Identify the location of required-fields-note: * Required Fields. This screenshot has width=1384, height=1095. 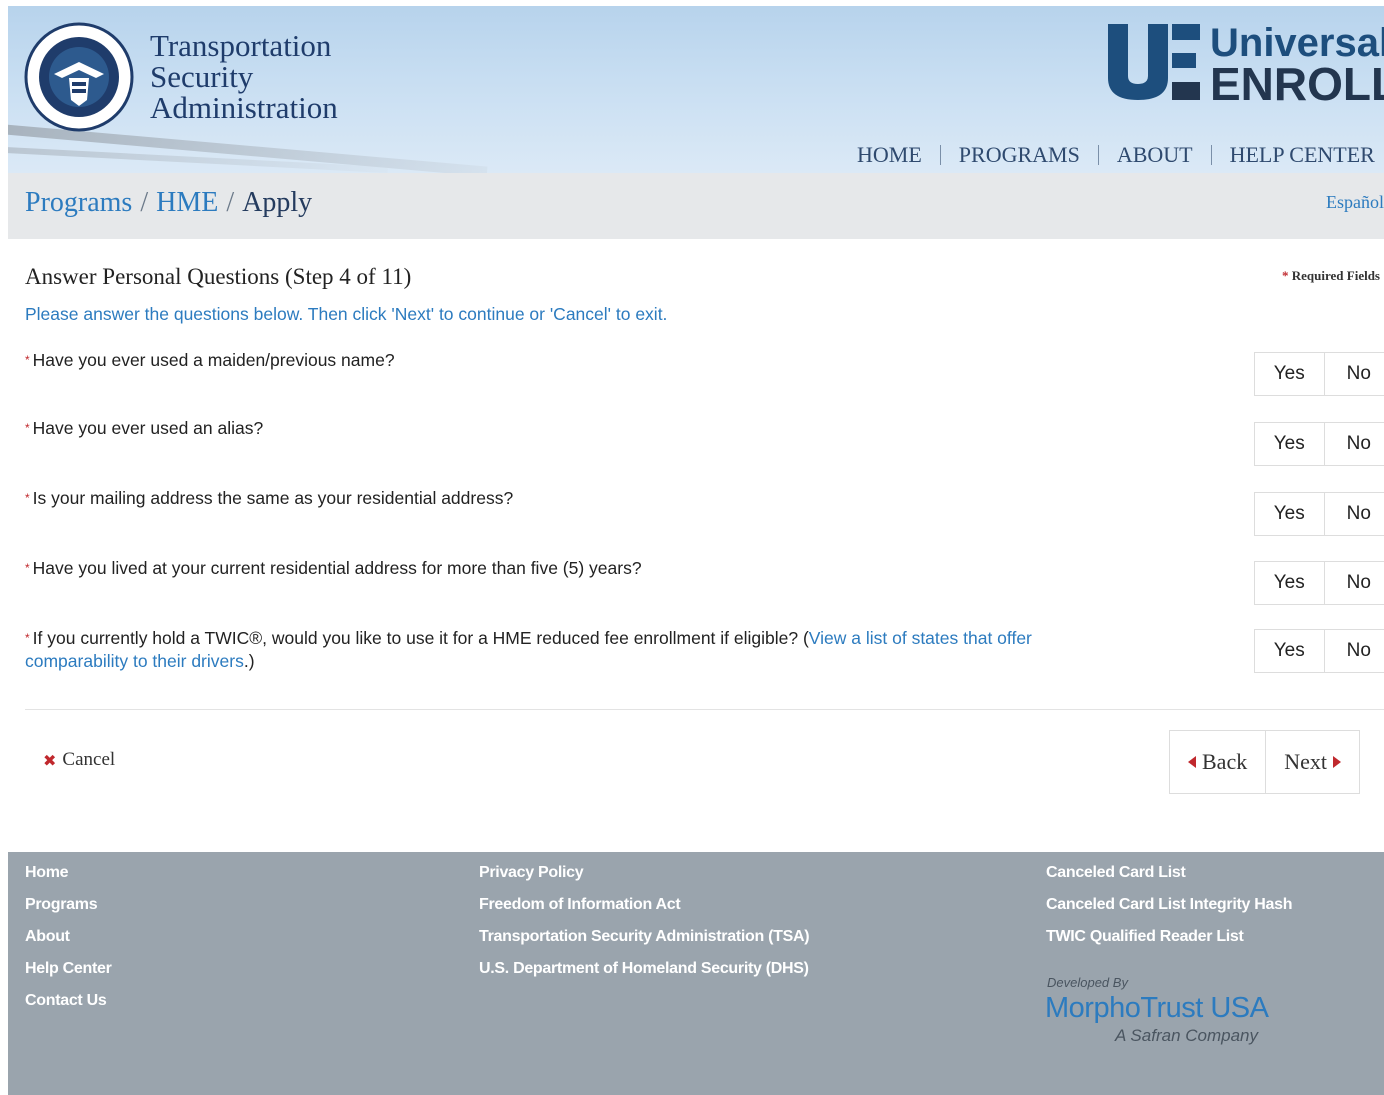
(1331, 276).